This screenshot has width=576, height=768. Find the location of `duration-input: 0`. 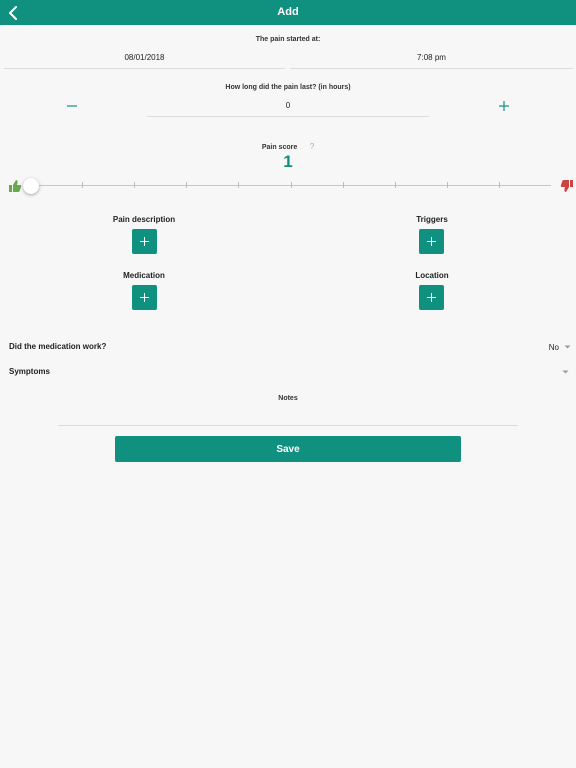

duration-input: 0 is located at coordinates (288, 105).